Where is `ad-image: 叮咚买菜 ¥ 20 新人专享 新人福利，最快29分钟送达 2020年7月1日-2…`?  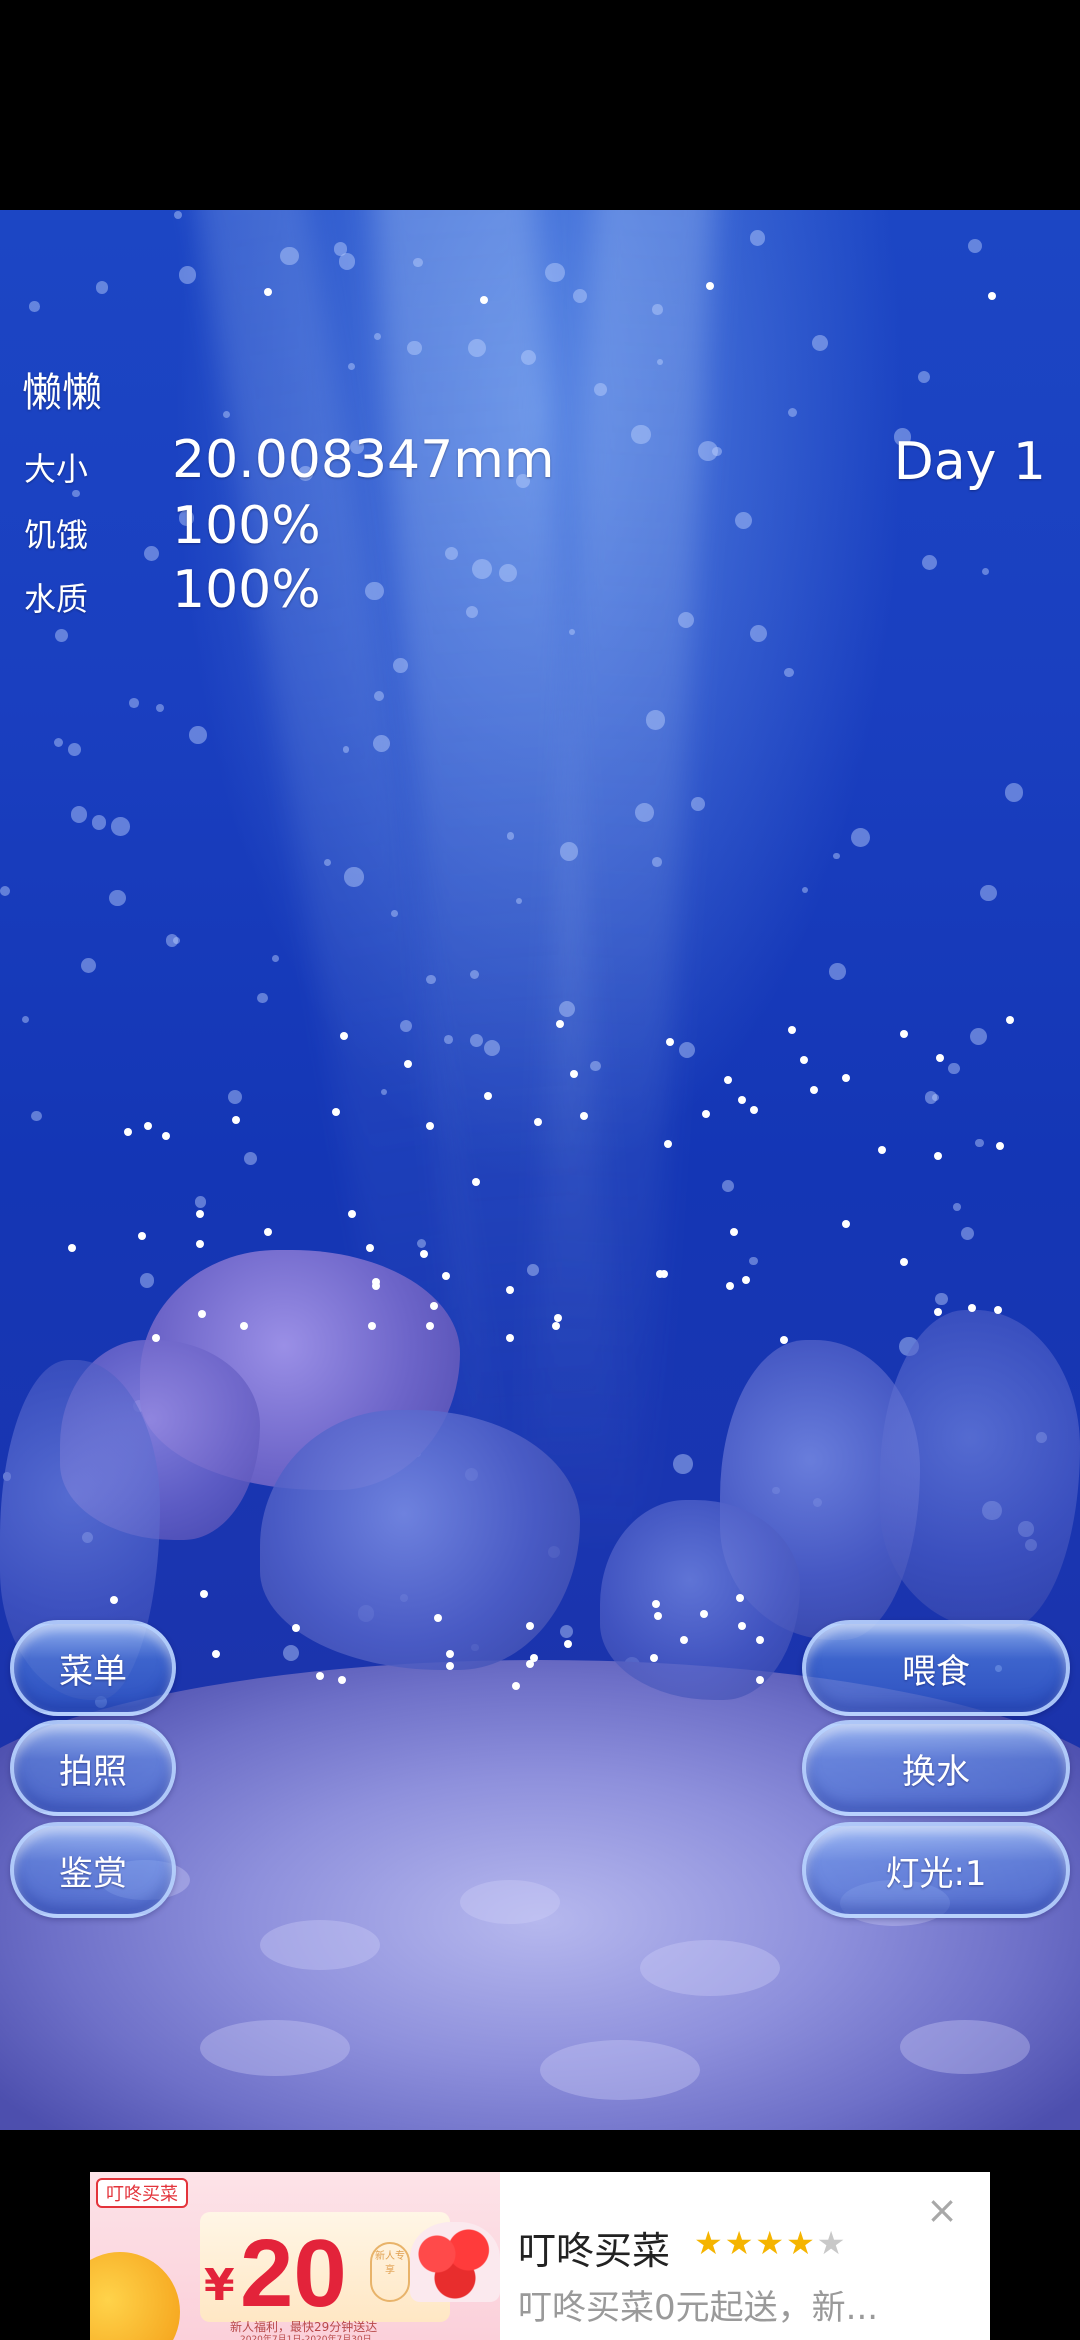
ad-image: 叮咚买菜 ¥ 20 新人专享 新人福利，最快29分钟送达 2020年7月1日-2… is located at coordinates (295, 2256).